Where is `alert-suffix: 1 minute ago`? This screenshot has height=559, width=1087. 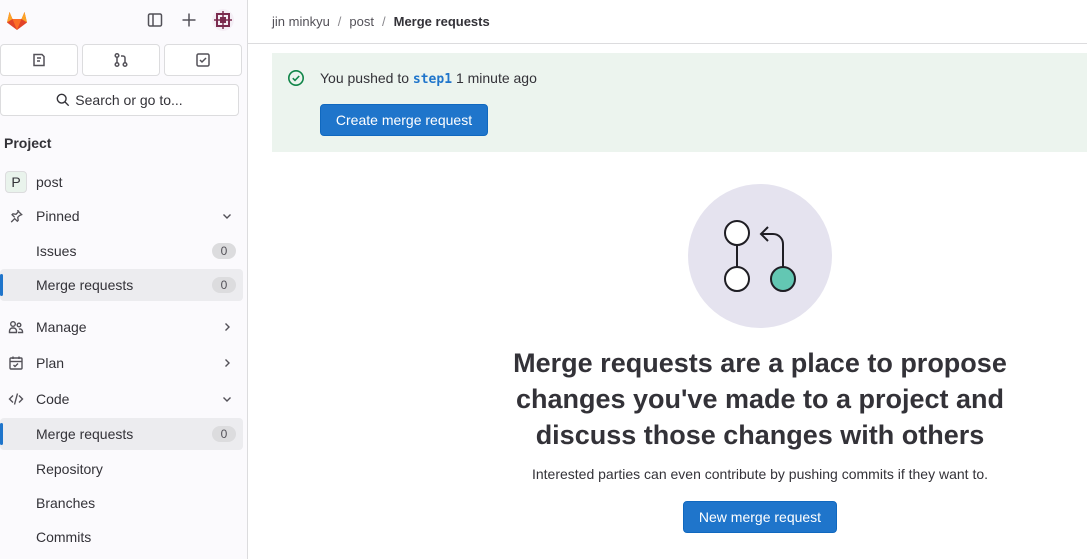 alert-suffix: 1 minute ago is located at coordinates (496, 78).